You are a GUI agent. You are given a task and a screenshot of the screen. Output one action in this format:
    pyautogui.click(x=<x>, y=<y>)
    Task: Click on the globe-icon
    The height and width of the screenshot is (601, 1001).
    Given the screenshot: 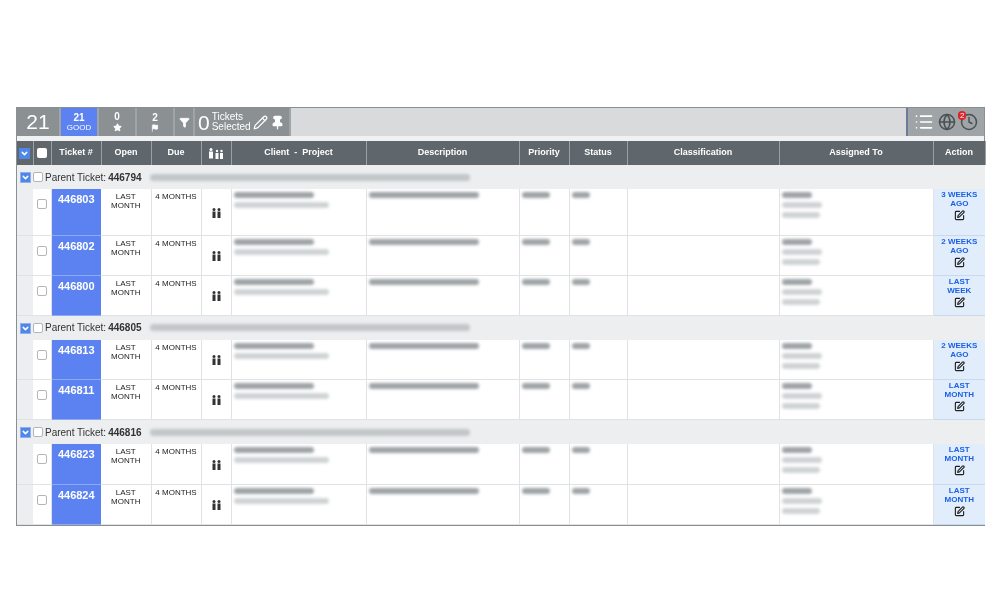 What is the action you would take?
    pyautogui.click(x=947, y=122)
    